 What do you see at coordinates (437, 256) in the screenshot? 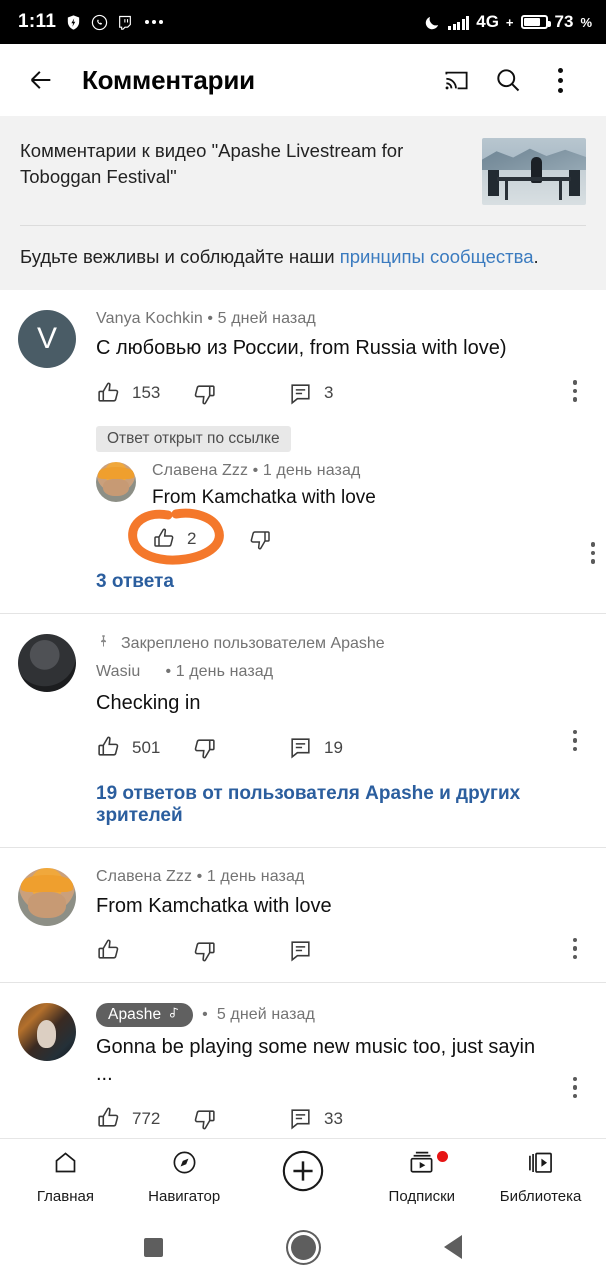
I see `community-guidelines-link: принципы сообщества` at bounding box center [437, 256].